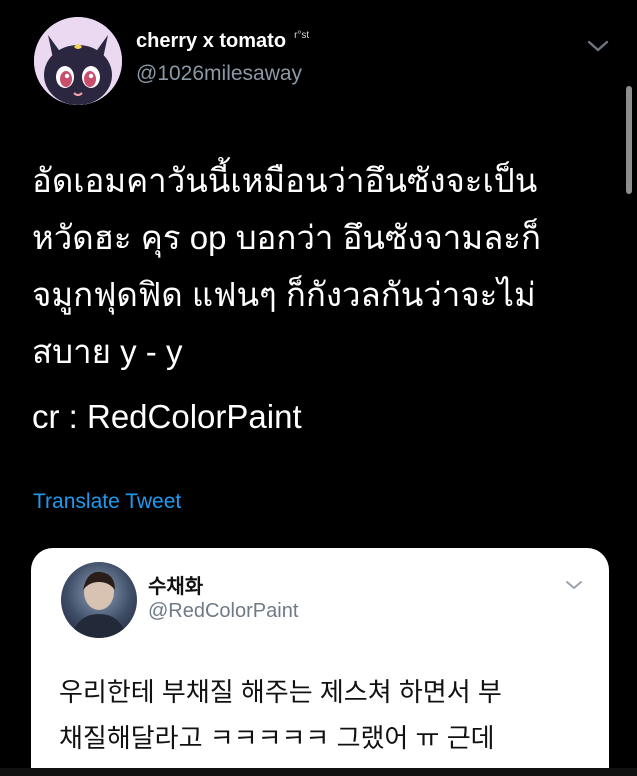 The height and width of the screenshot is (776, 637). I want to click on quoted-handle: @RedColorPaint, so click(223, 611).